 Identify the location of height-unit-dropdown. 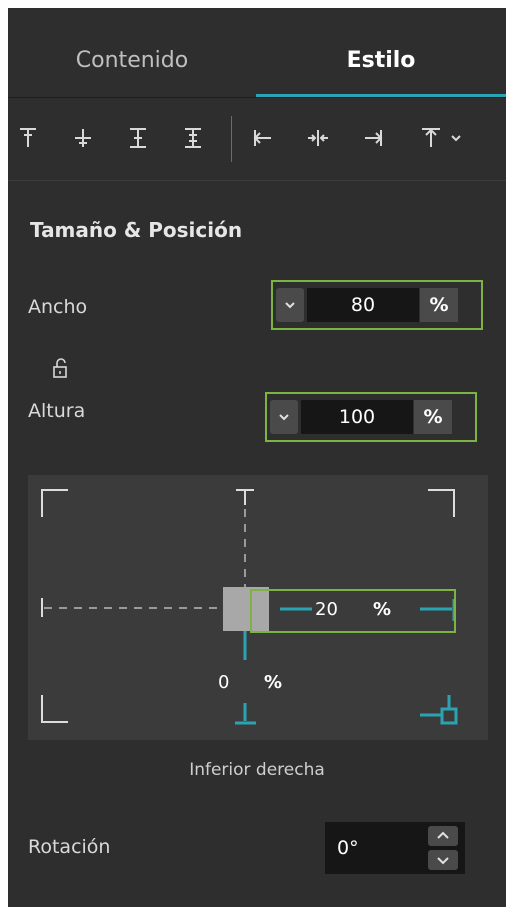
(284, 417).